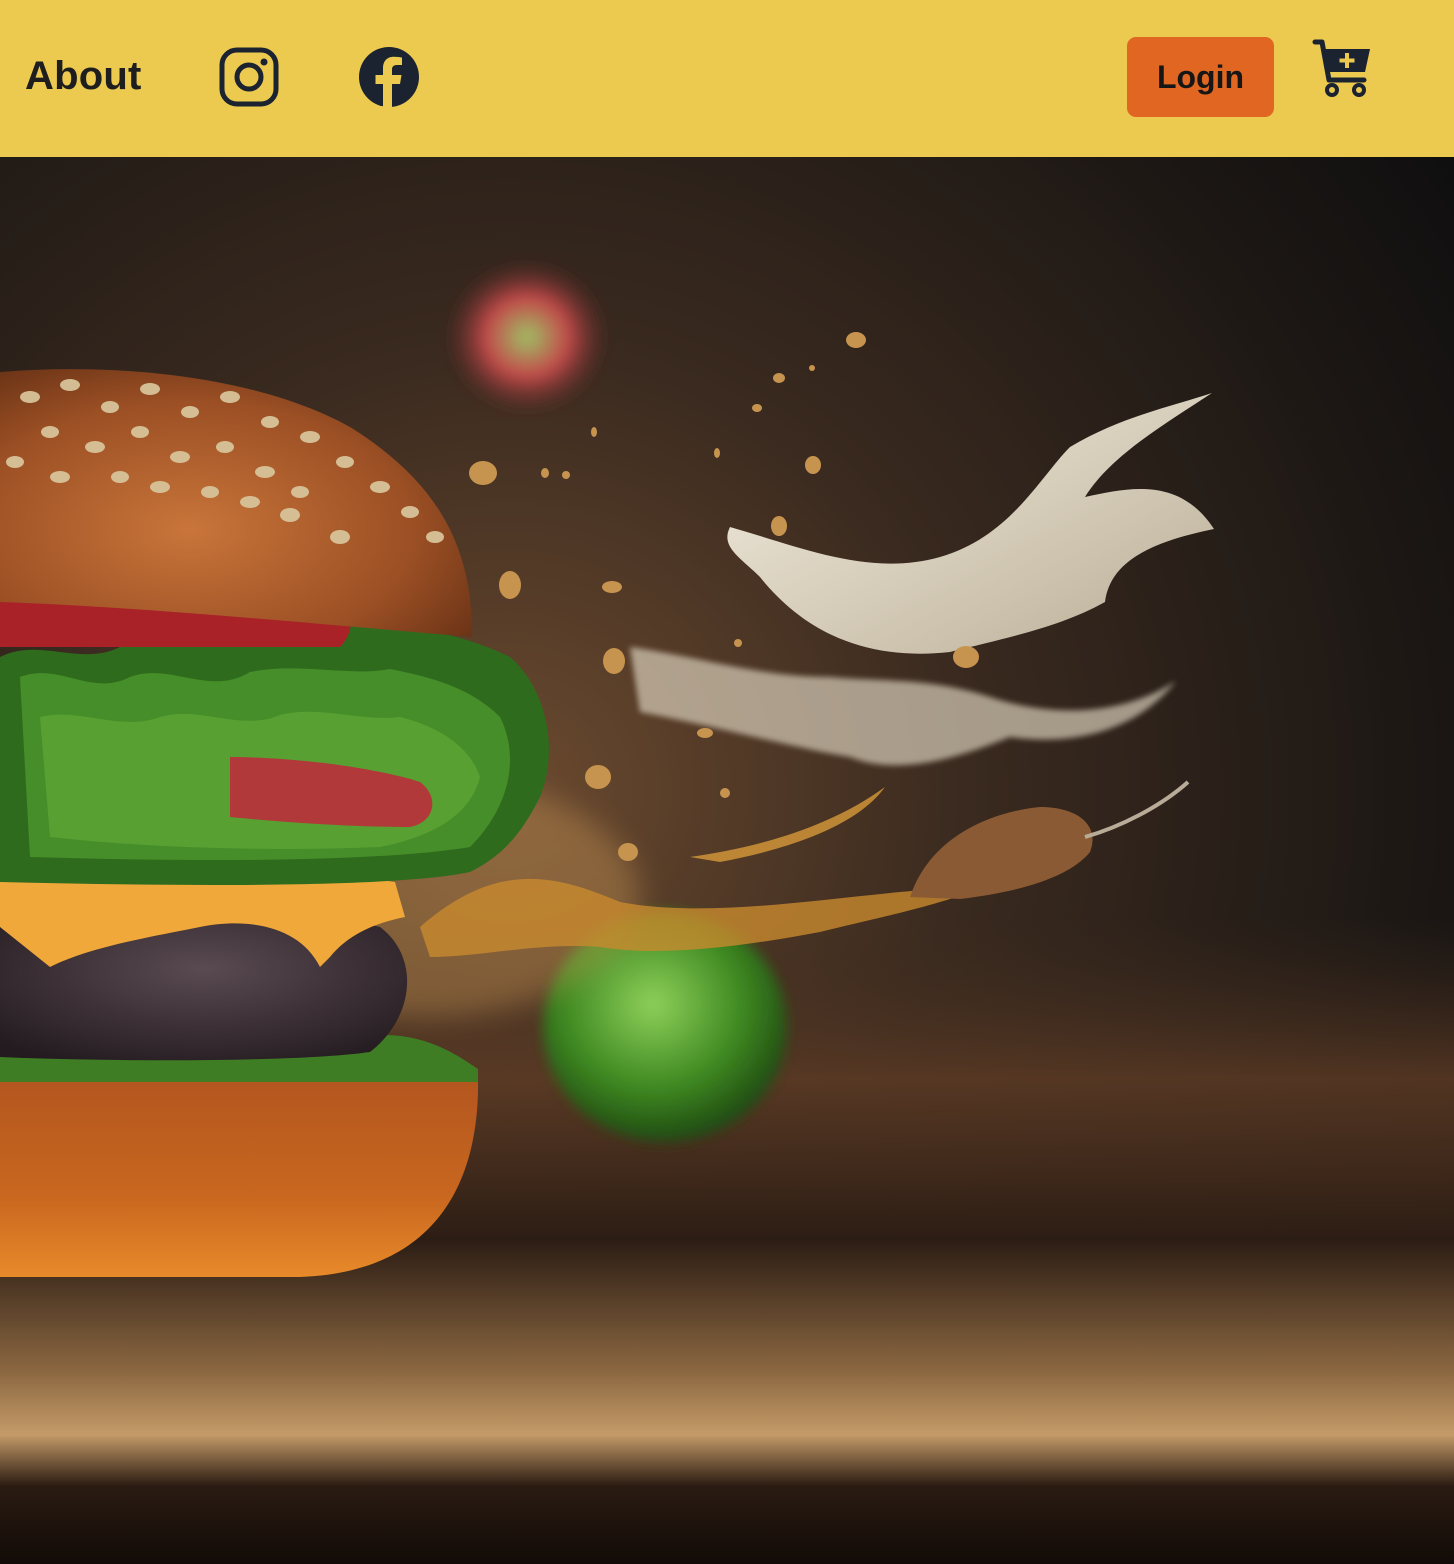 This screenshot has height=1564, width=1454. What do you see at coordinates (1343, 69) in the screenshot?
I see `add-to-cart-icon` at bounding box center [1343, 69].